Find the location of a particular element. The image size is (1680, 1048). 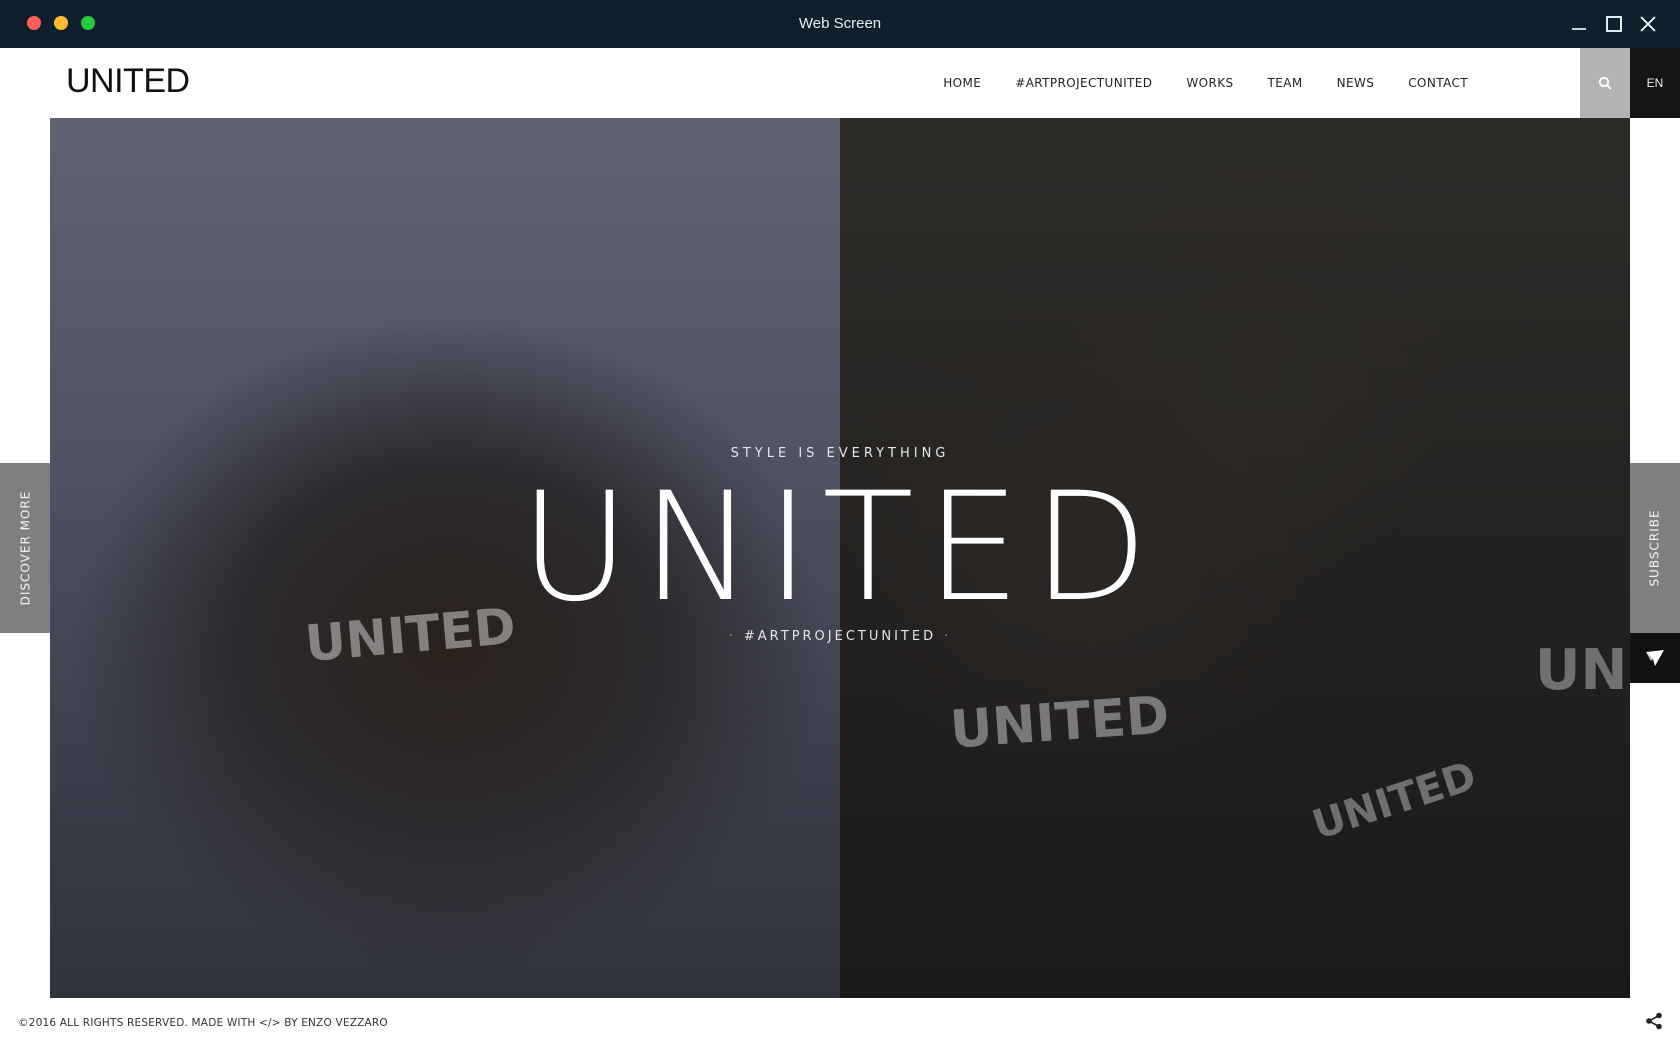

paper-plane-icon is located at coordinates (1655, 658).